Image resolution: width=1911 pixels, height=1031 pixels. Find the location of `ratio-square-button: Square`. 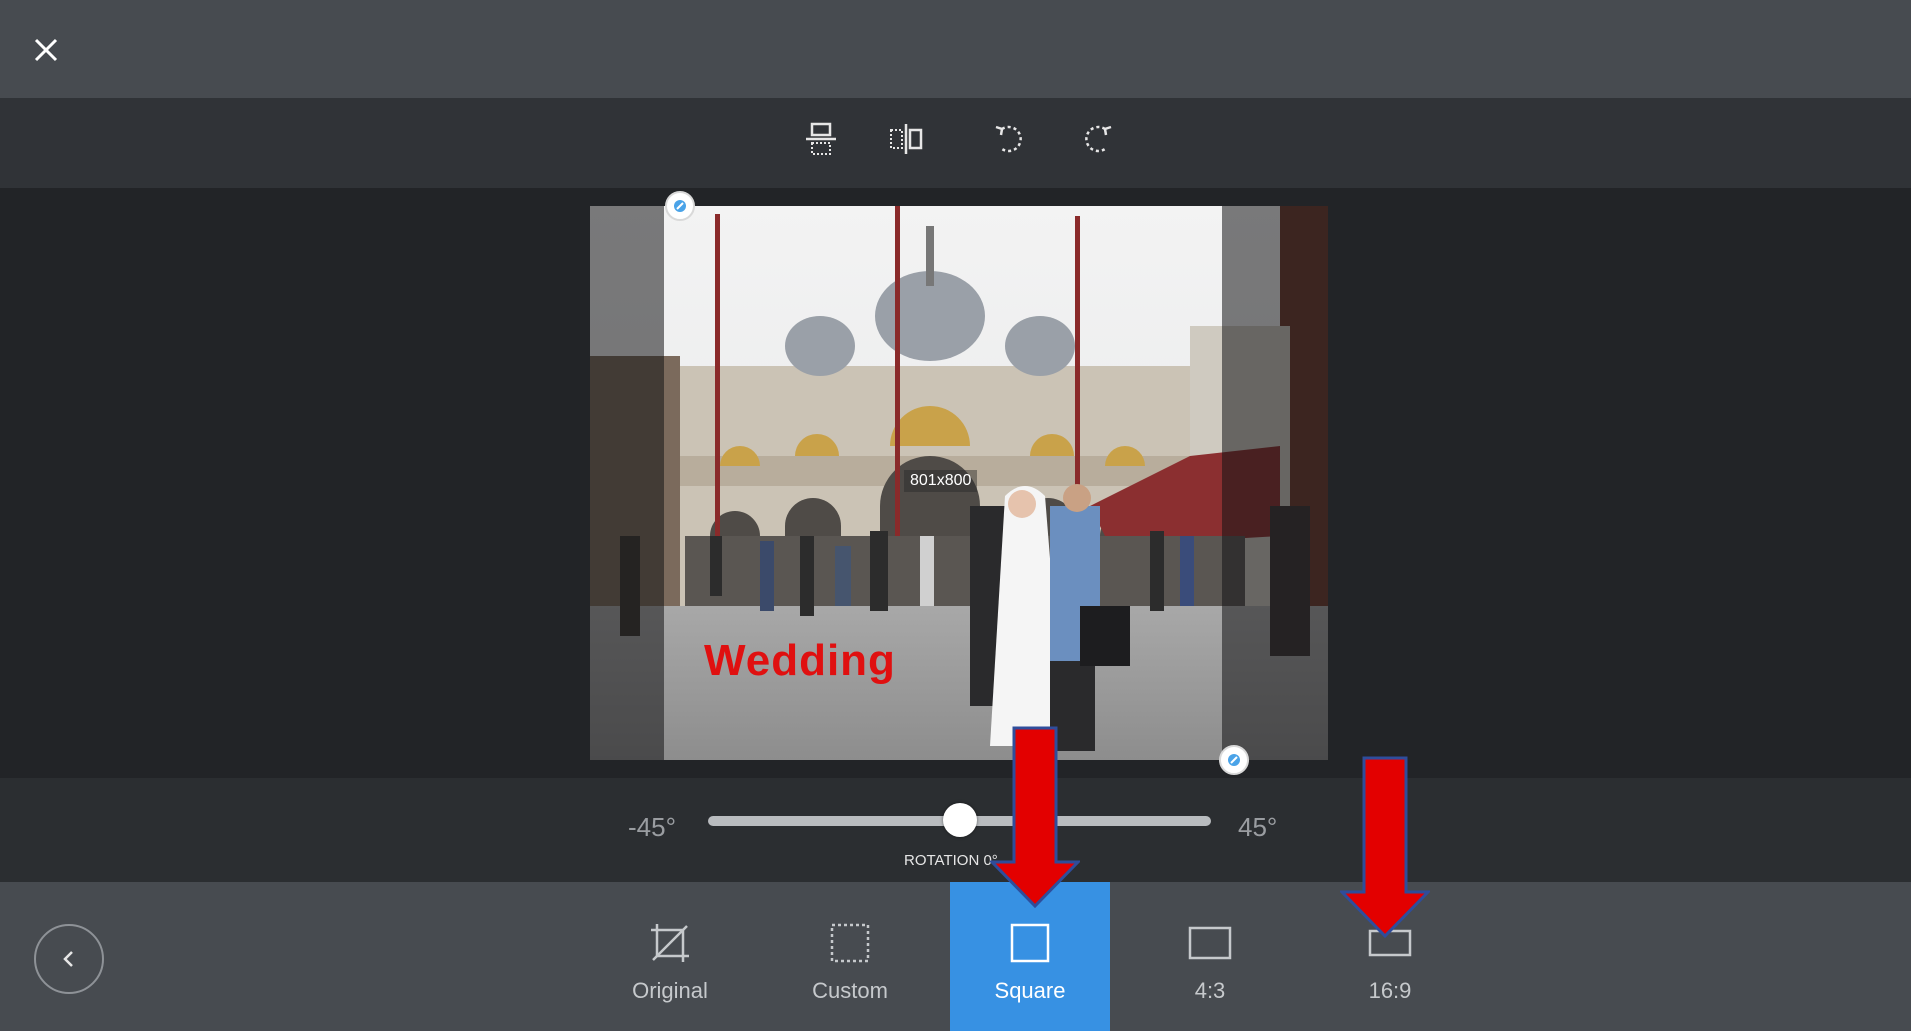

ratio-square-button: Square is located at coordinates (1030, 956).